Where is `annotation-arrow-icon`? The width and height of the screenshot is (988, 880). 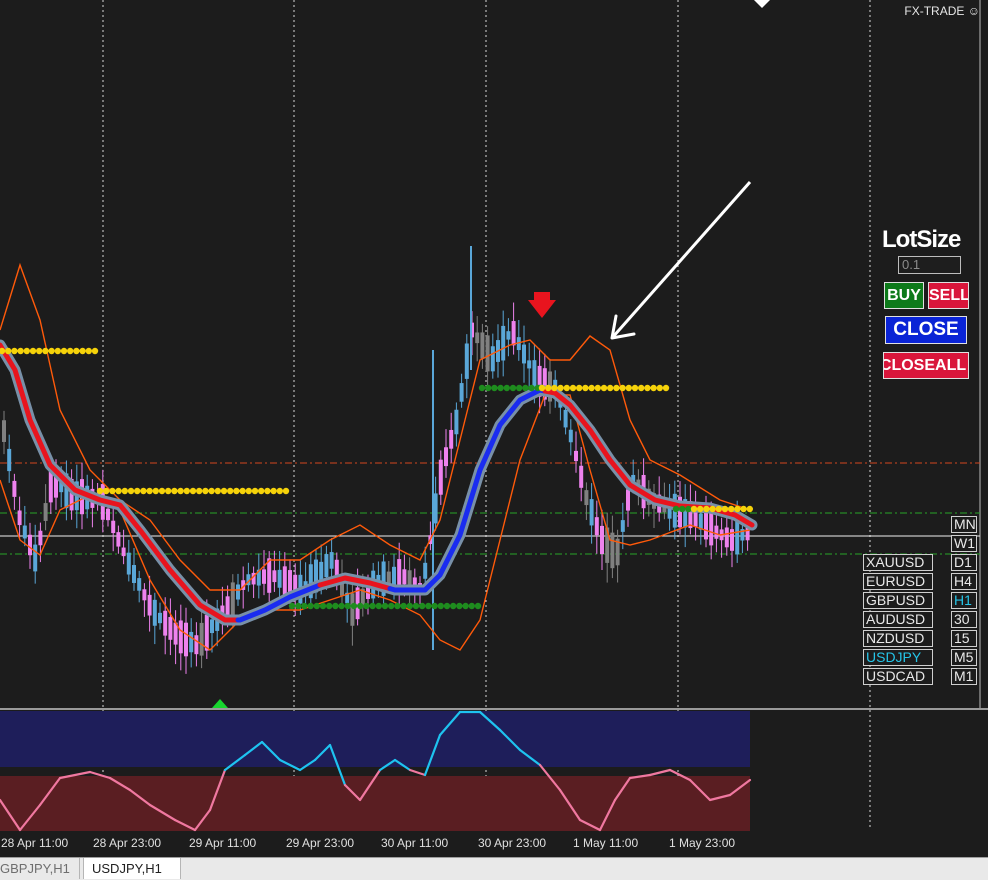
annotation-arrow-icon is located at coordinates (681, 260).